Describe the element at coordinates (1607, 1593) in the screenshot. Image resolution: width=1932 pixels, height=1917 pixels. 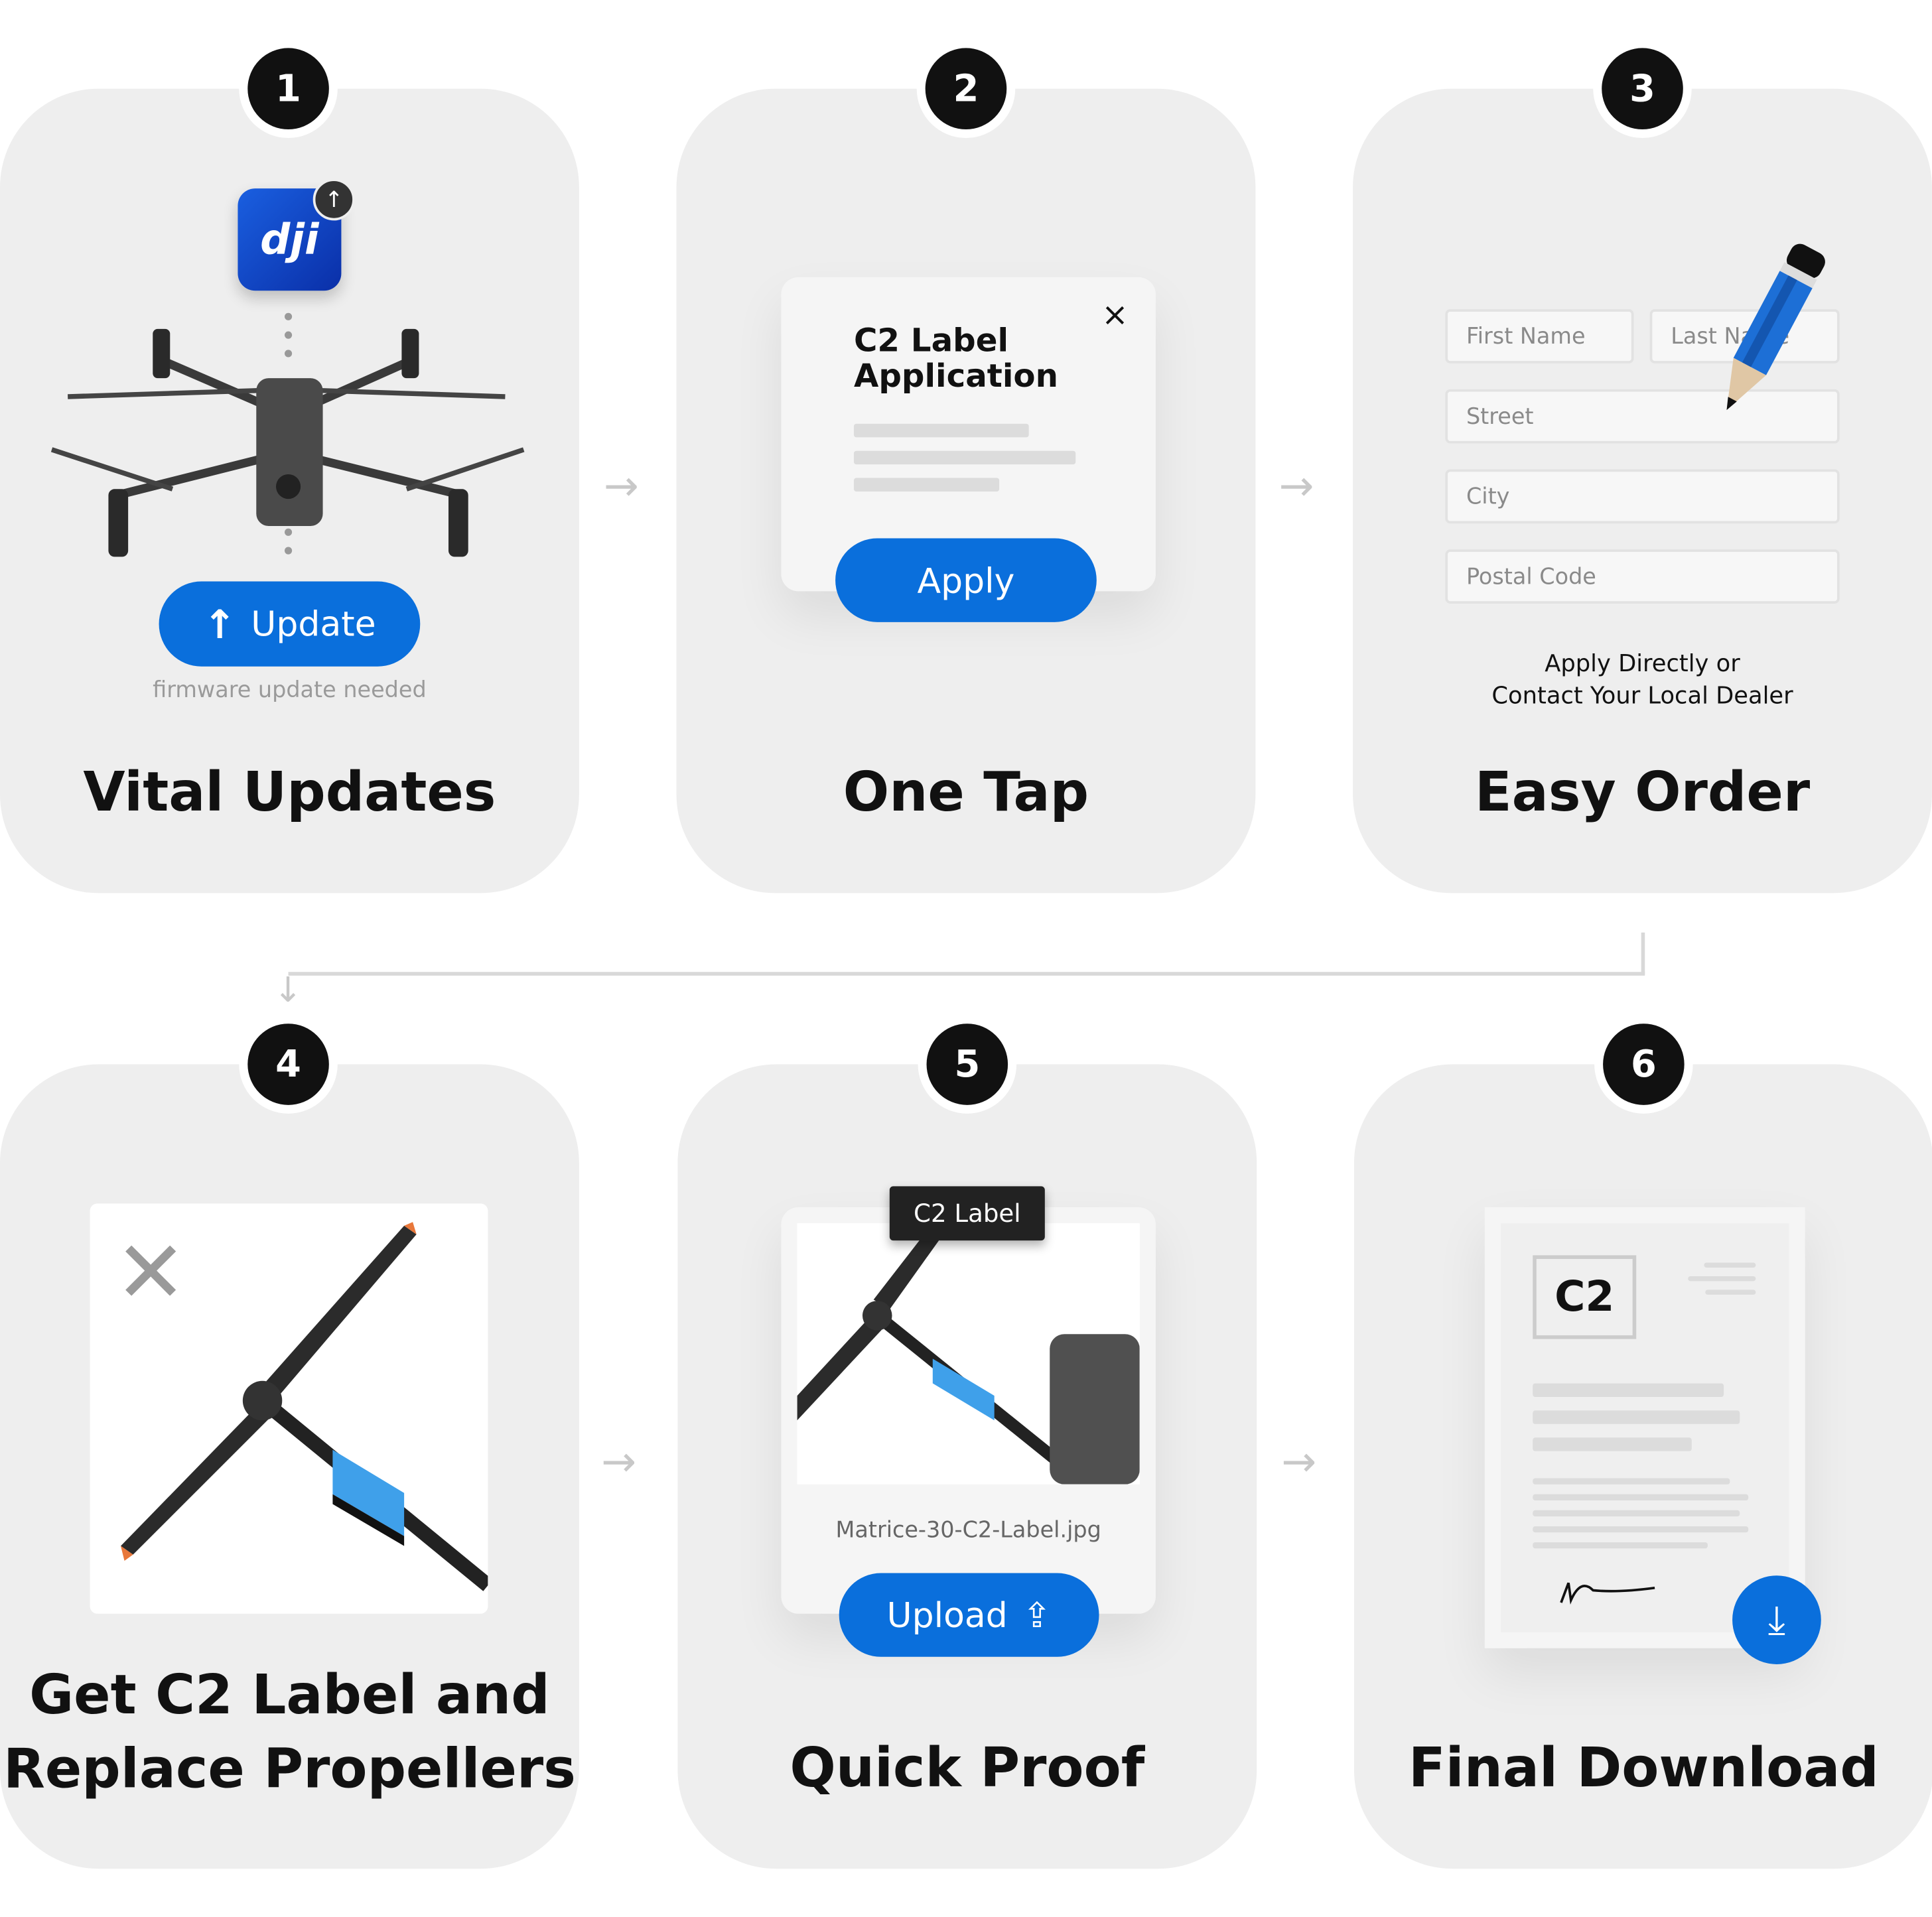
I see `signature` at that location.